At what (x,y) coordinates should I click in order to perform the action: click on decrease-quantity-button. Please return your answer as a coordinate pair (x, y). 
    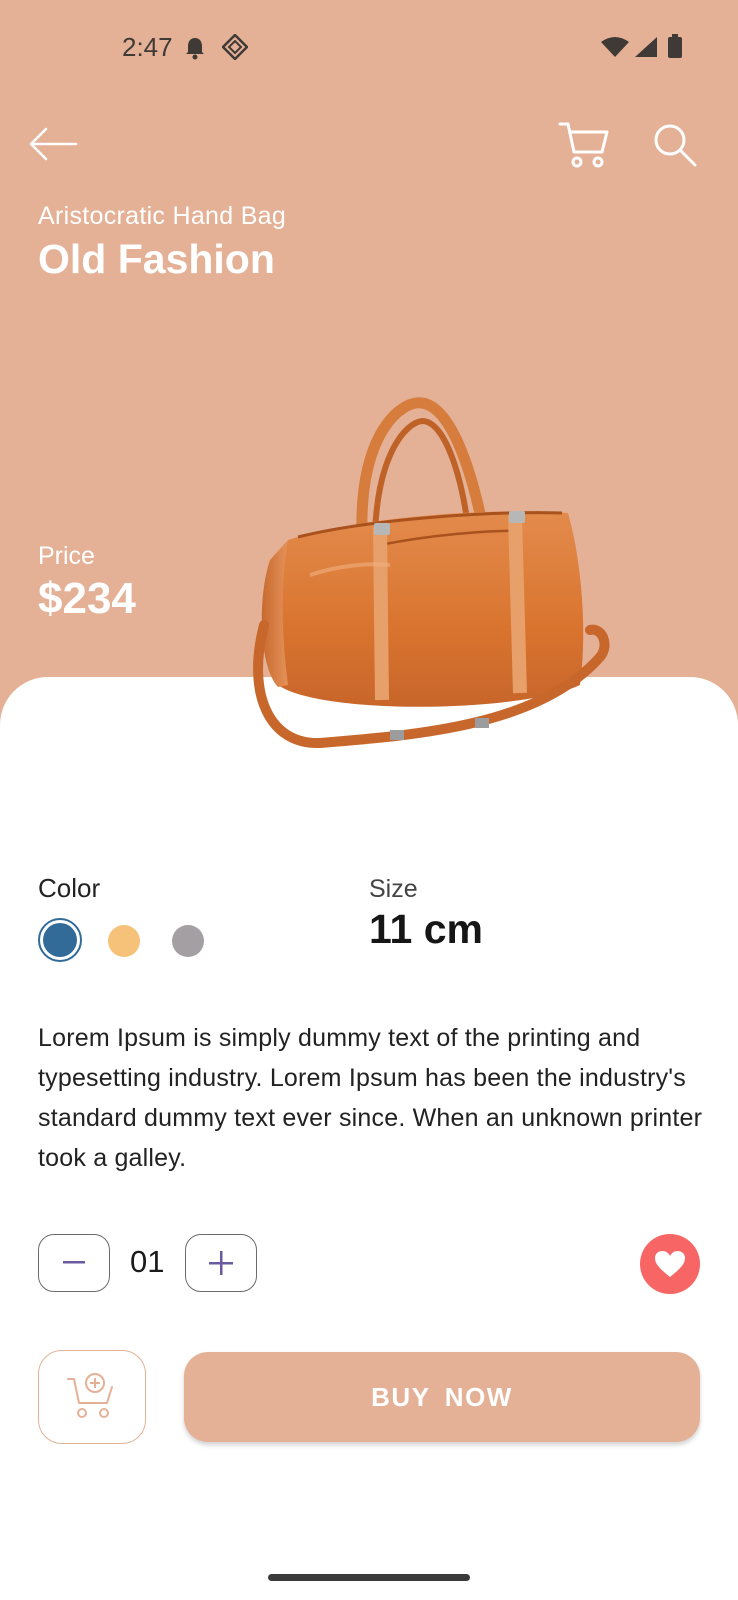
    Looking at the image, I should click on (74, 1263).